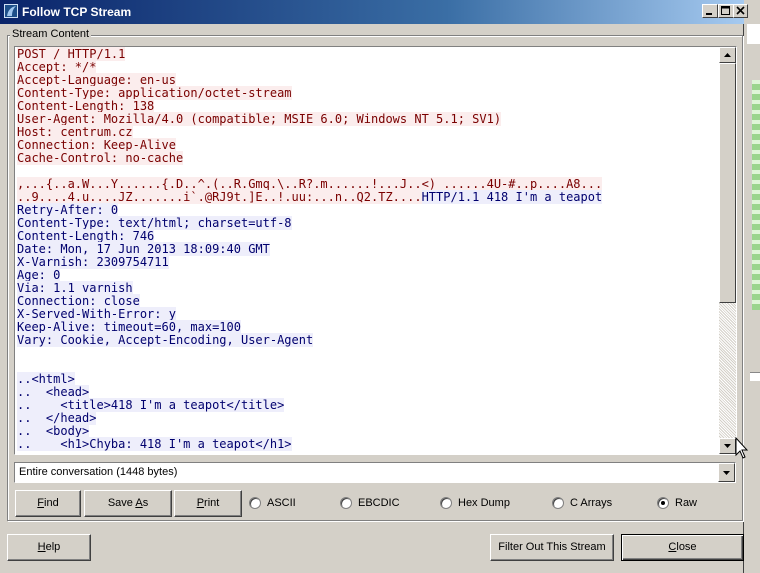  I want to click on minimize-icon, so click(709, 14).